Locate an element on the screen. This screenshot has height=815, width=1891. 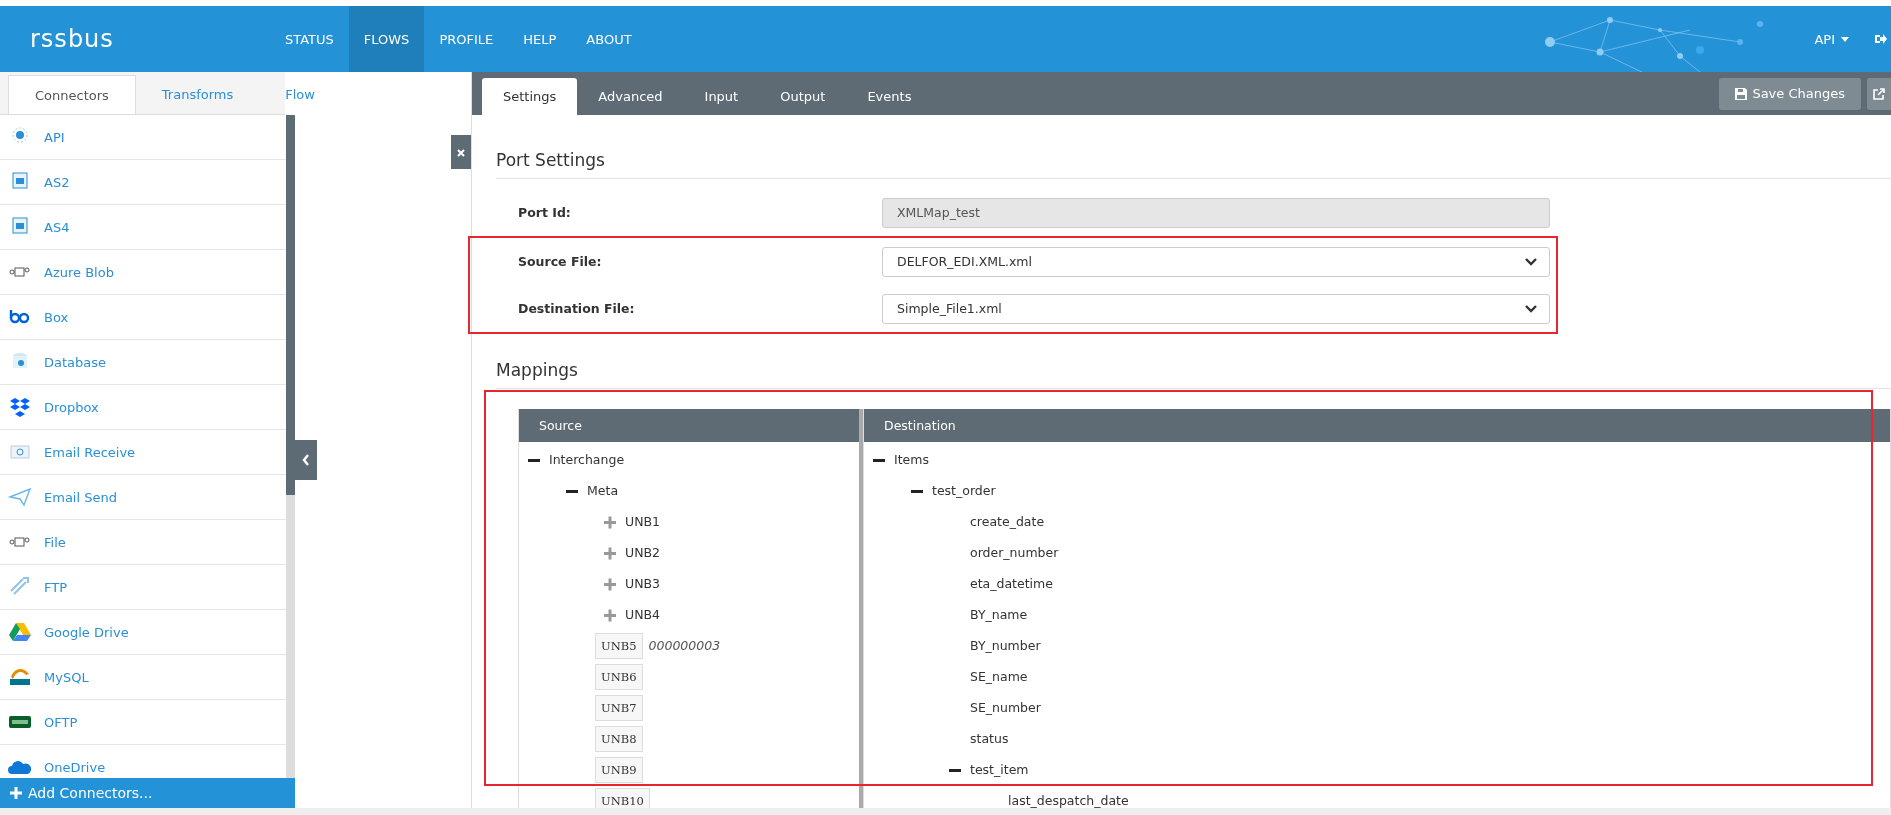
connector-item: AS4 is located at coordinates (57, 227).